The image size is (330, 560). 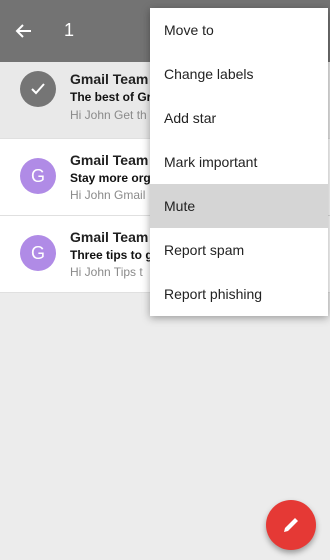 I want to click on pencil-icon, so click(x=291, y=525).